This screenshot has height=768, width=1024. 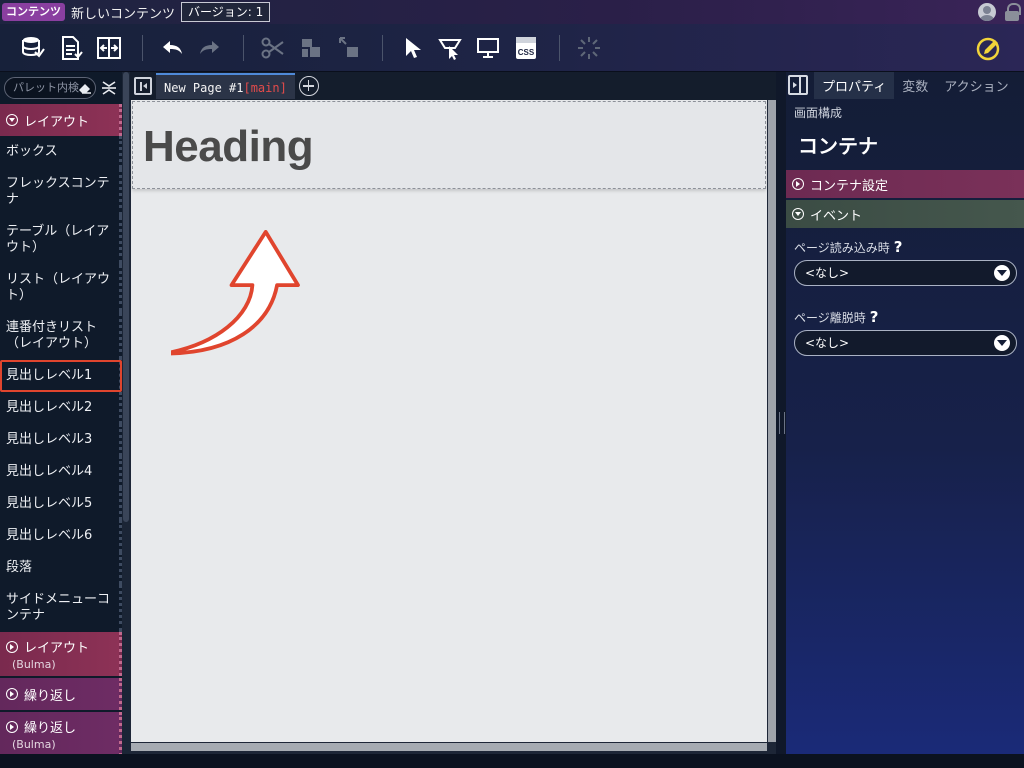 I want to click on field-label-page-leave: ページ離脱時 ?, so click(x=905, y=315).